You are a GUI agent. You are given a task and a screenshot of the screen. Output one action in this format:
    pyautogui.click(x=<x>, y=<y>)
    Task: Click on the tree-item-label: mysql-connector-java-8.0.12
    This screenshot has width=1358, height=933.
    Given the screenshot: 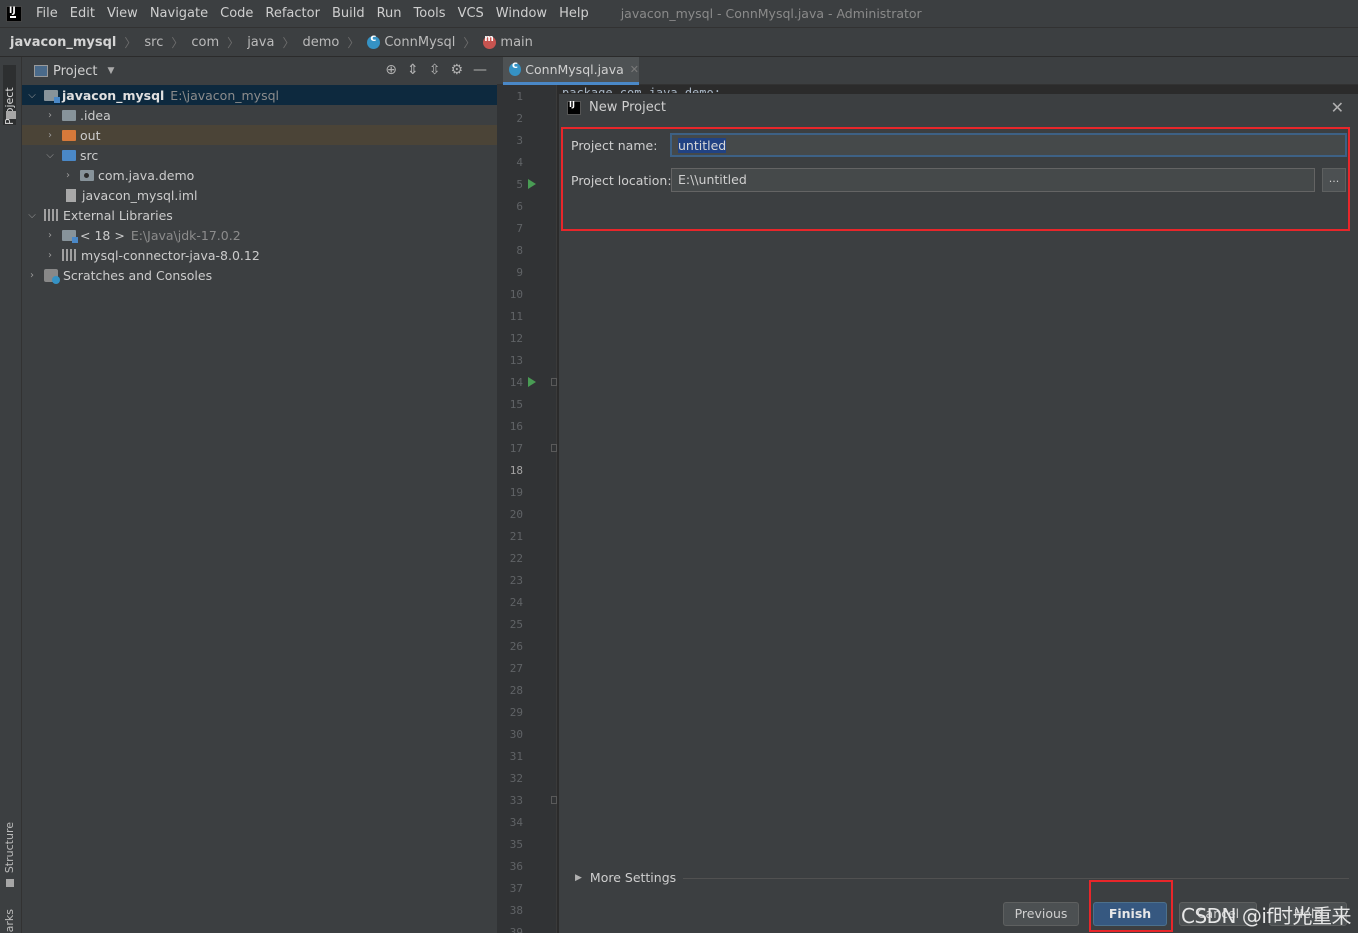 What is the action you would take?
    pyautogui.click(x=170, y=255)
    